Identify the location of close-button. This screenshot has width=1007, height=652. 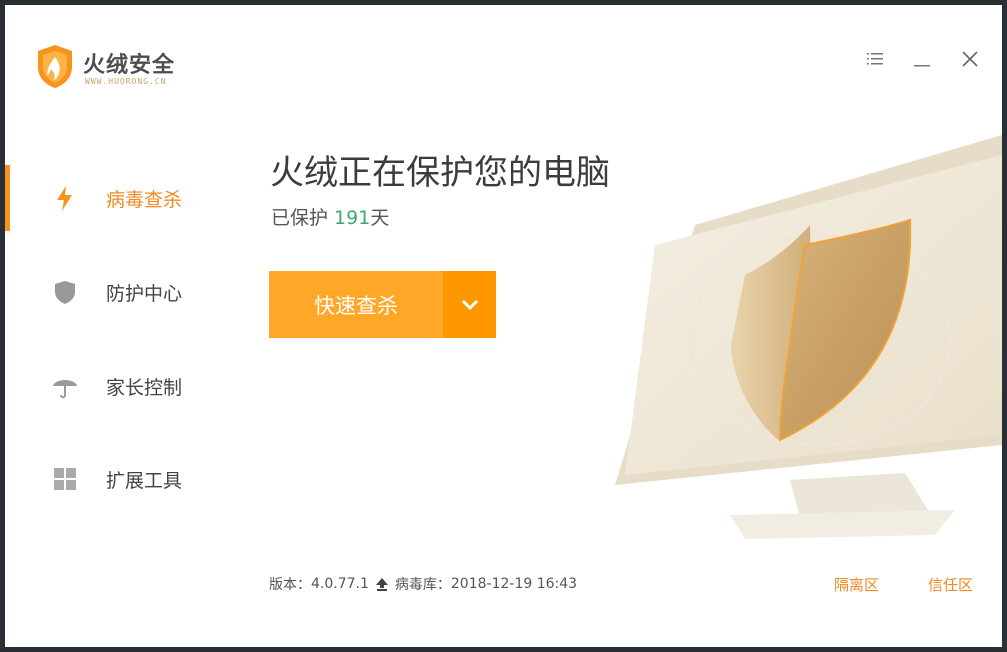
(970, 59).